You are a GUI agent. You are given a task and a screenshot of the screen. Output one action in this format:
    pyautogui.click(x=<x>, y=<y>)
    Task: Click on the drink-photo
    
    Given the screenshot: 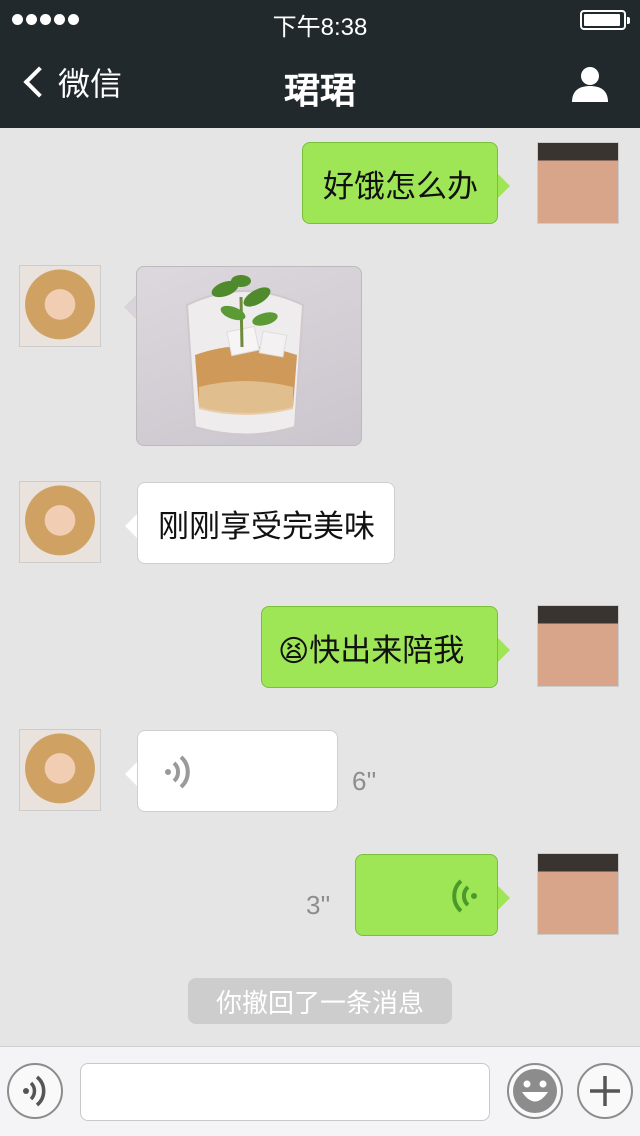 What is the action you would take?
    pyautogui.click(x=249, y=356)
    